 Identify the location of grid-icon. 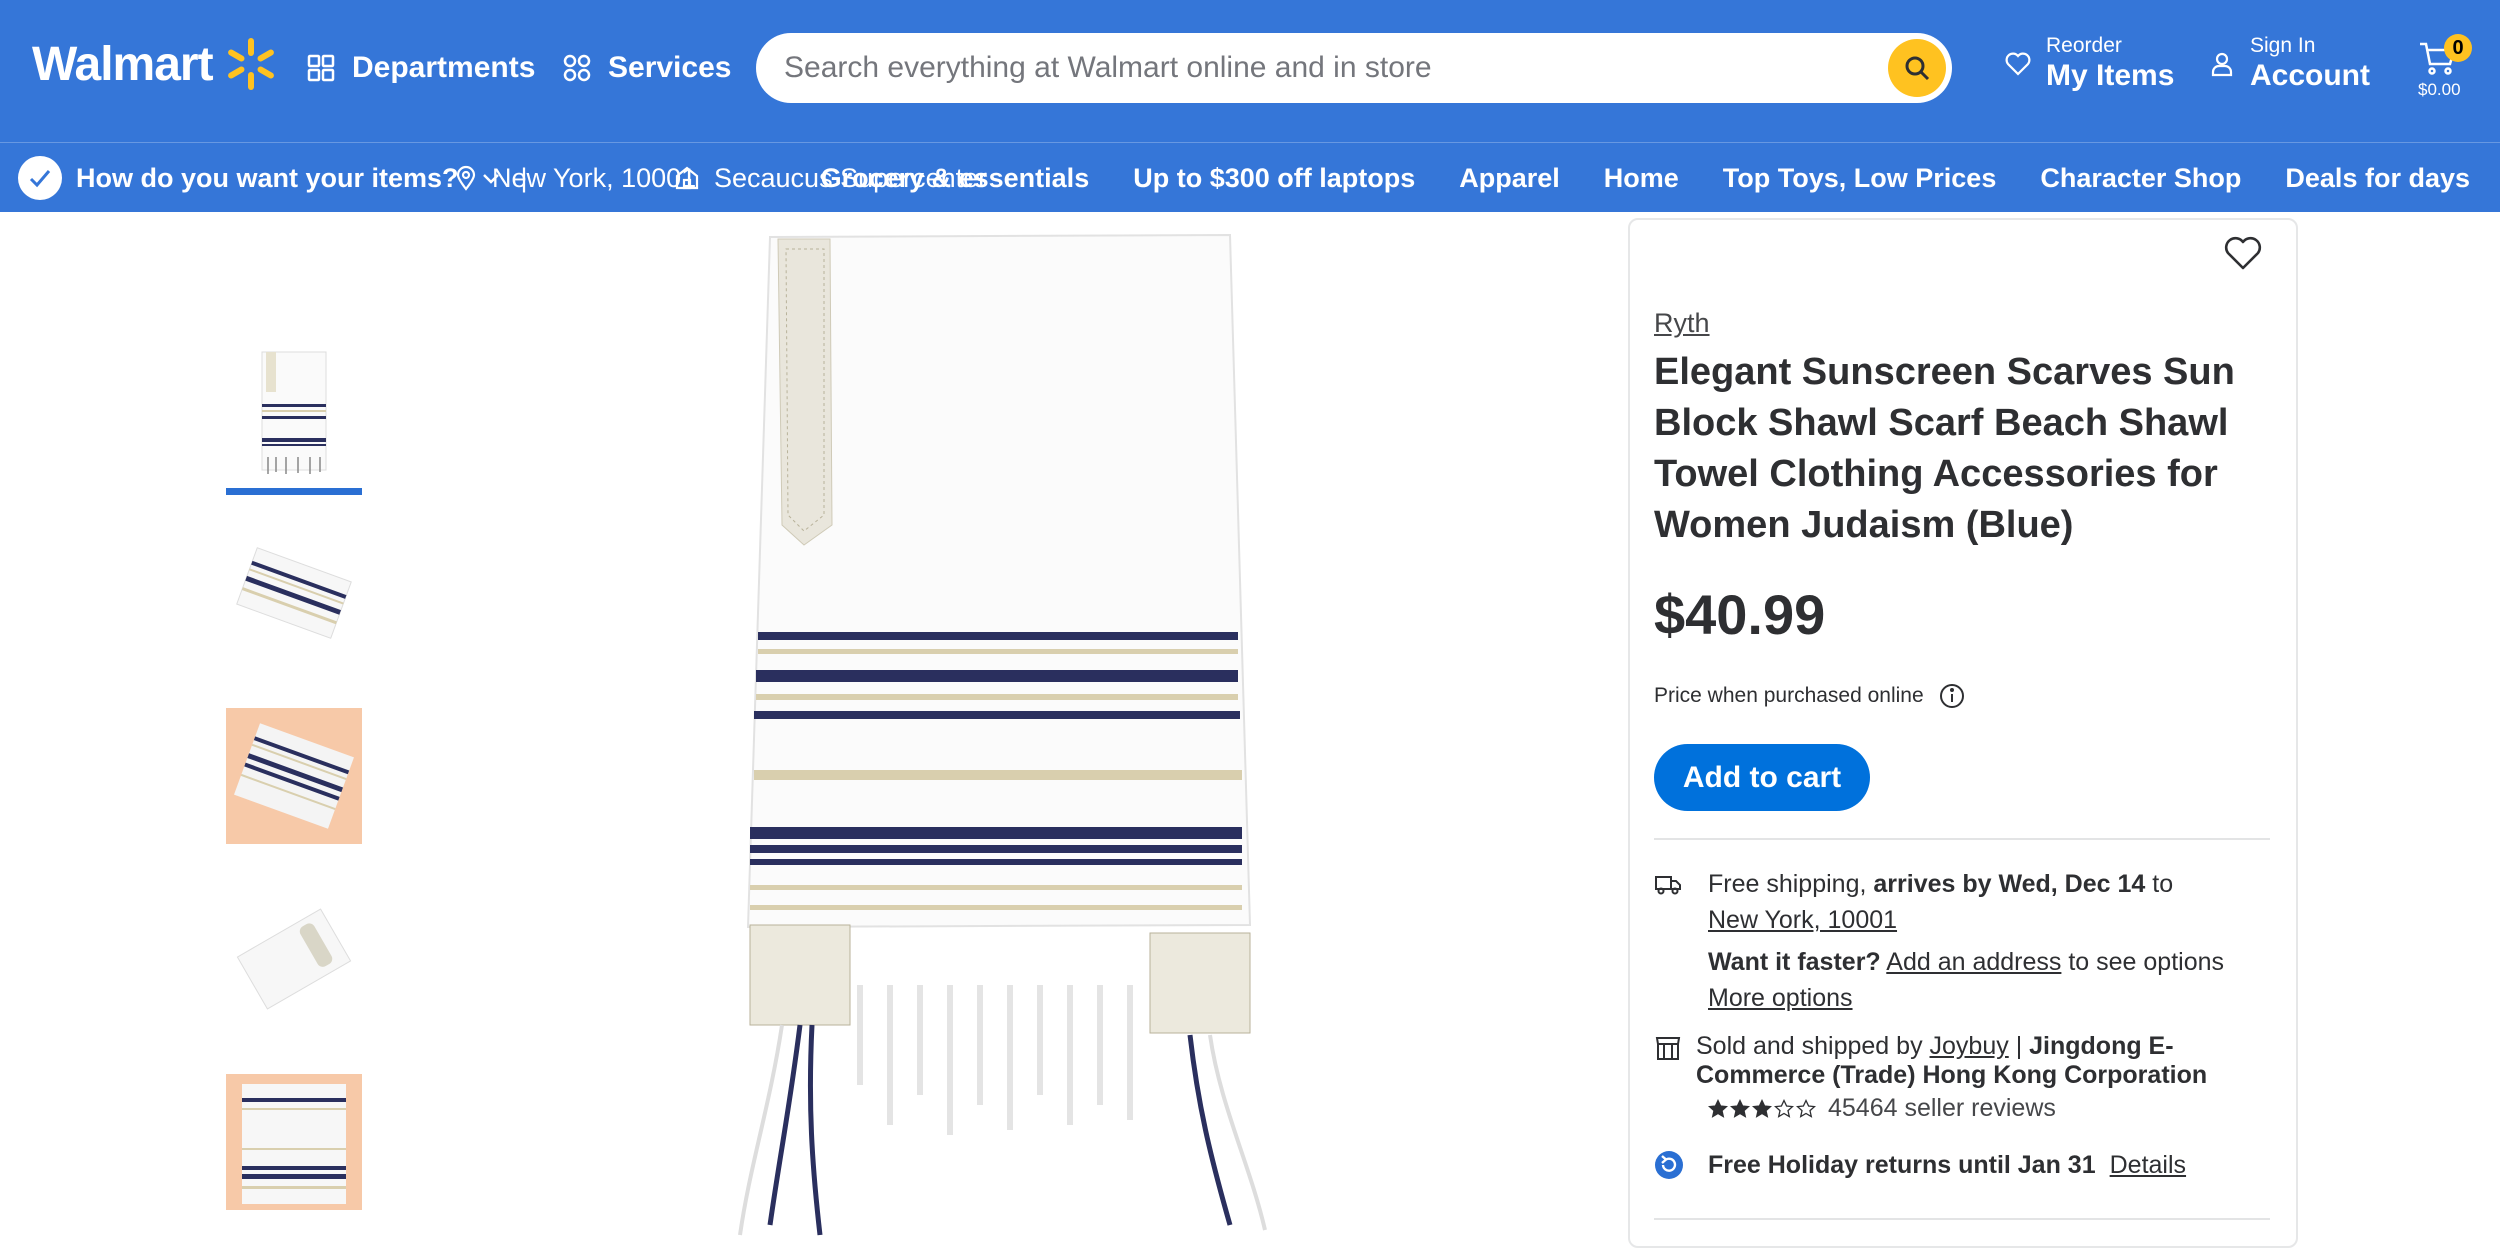
(321, 68).